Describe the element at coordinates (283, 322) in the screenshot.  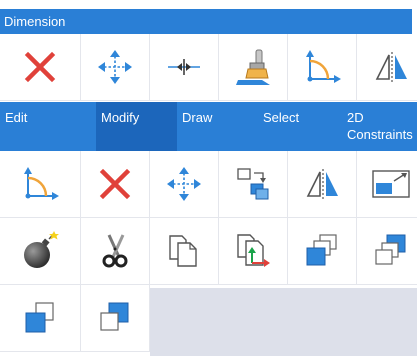
I see `empty-toolbar-area` at that location.